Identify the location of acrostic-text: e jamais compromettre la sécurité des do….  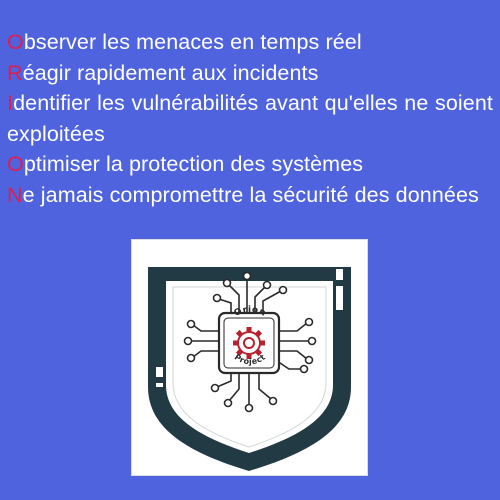
(250, 194).